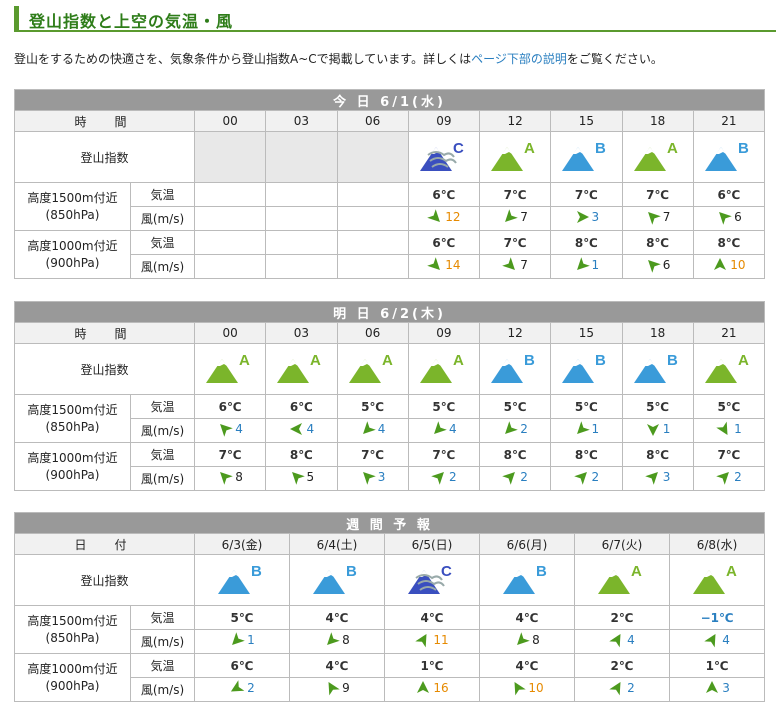 The width and height of the screenshot is (783, 713). I want to click on wind-speed: 6, so click(738, 217).